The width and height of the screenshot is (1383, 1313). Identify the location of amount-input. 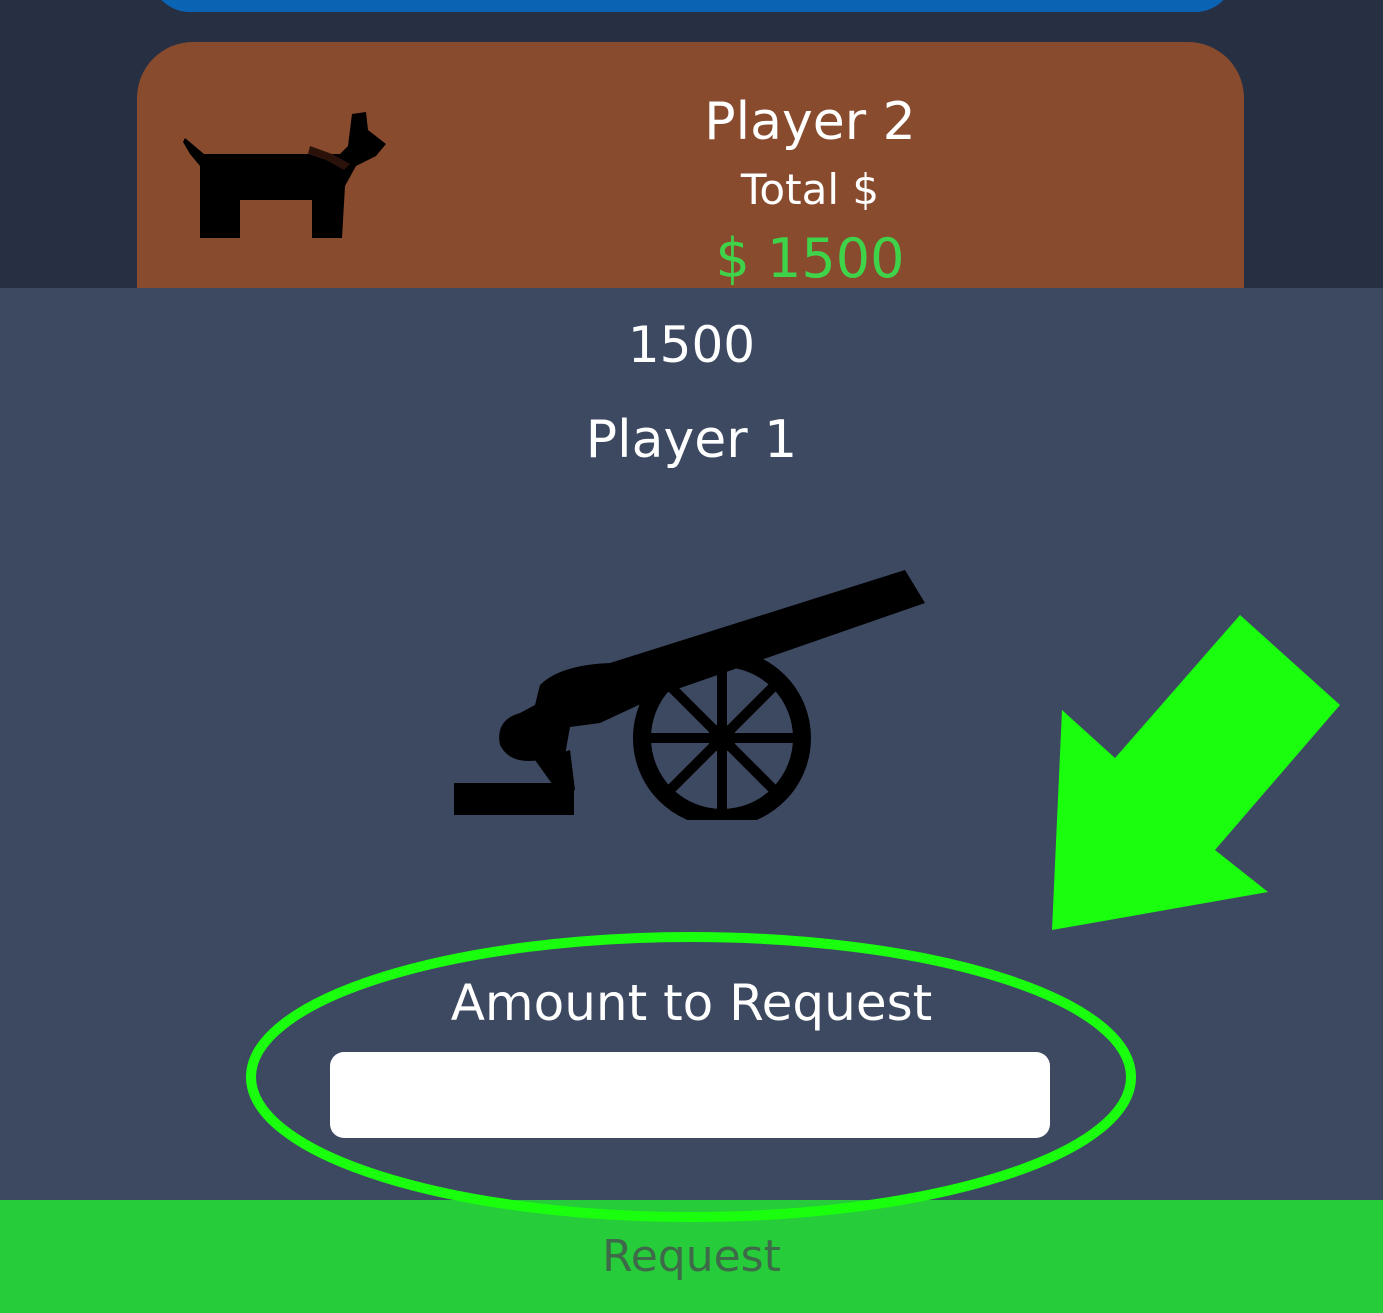
(690, 1095).